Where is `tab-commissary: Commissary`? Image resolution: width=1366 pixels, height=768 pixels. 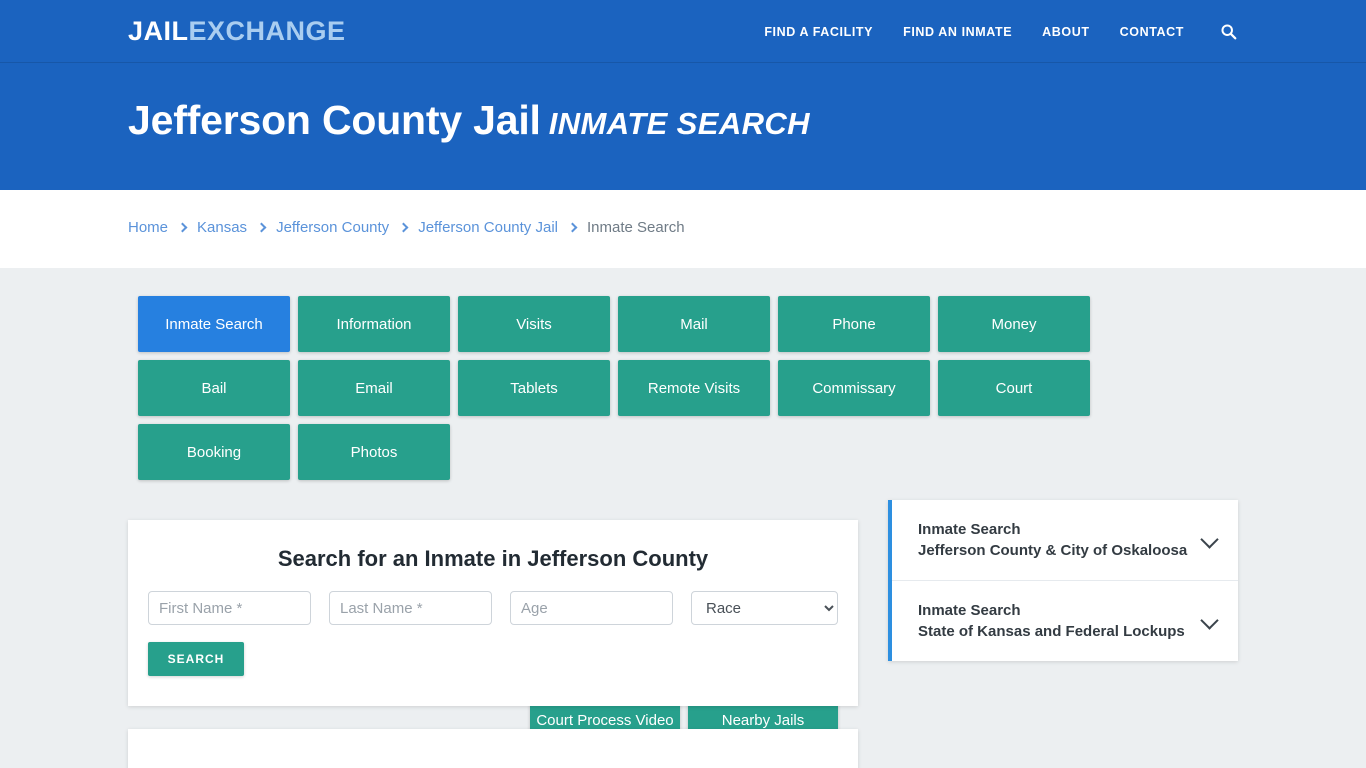 tab-commissary: Commissary is located at coordinates (854, 388).